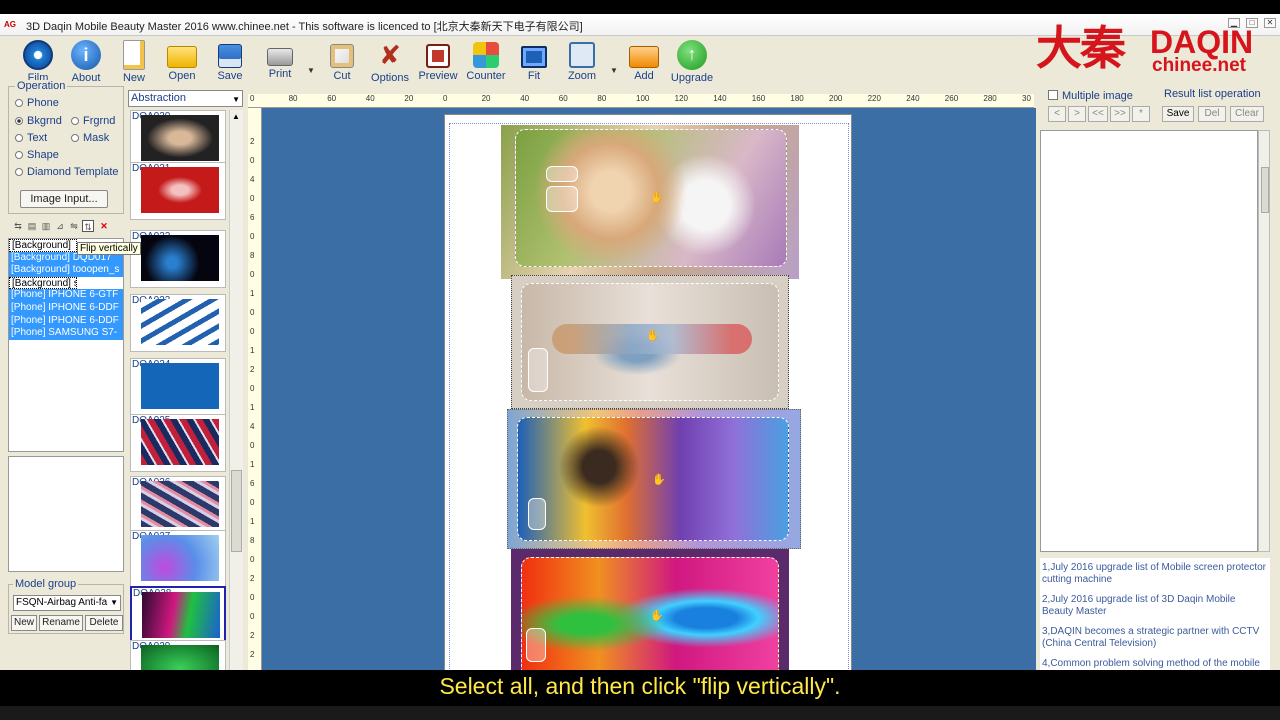 The height and width of the screenshot is (720, 1280). I want to click on radio-text: Text, so click(31, 138).